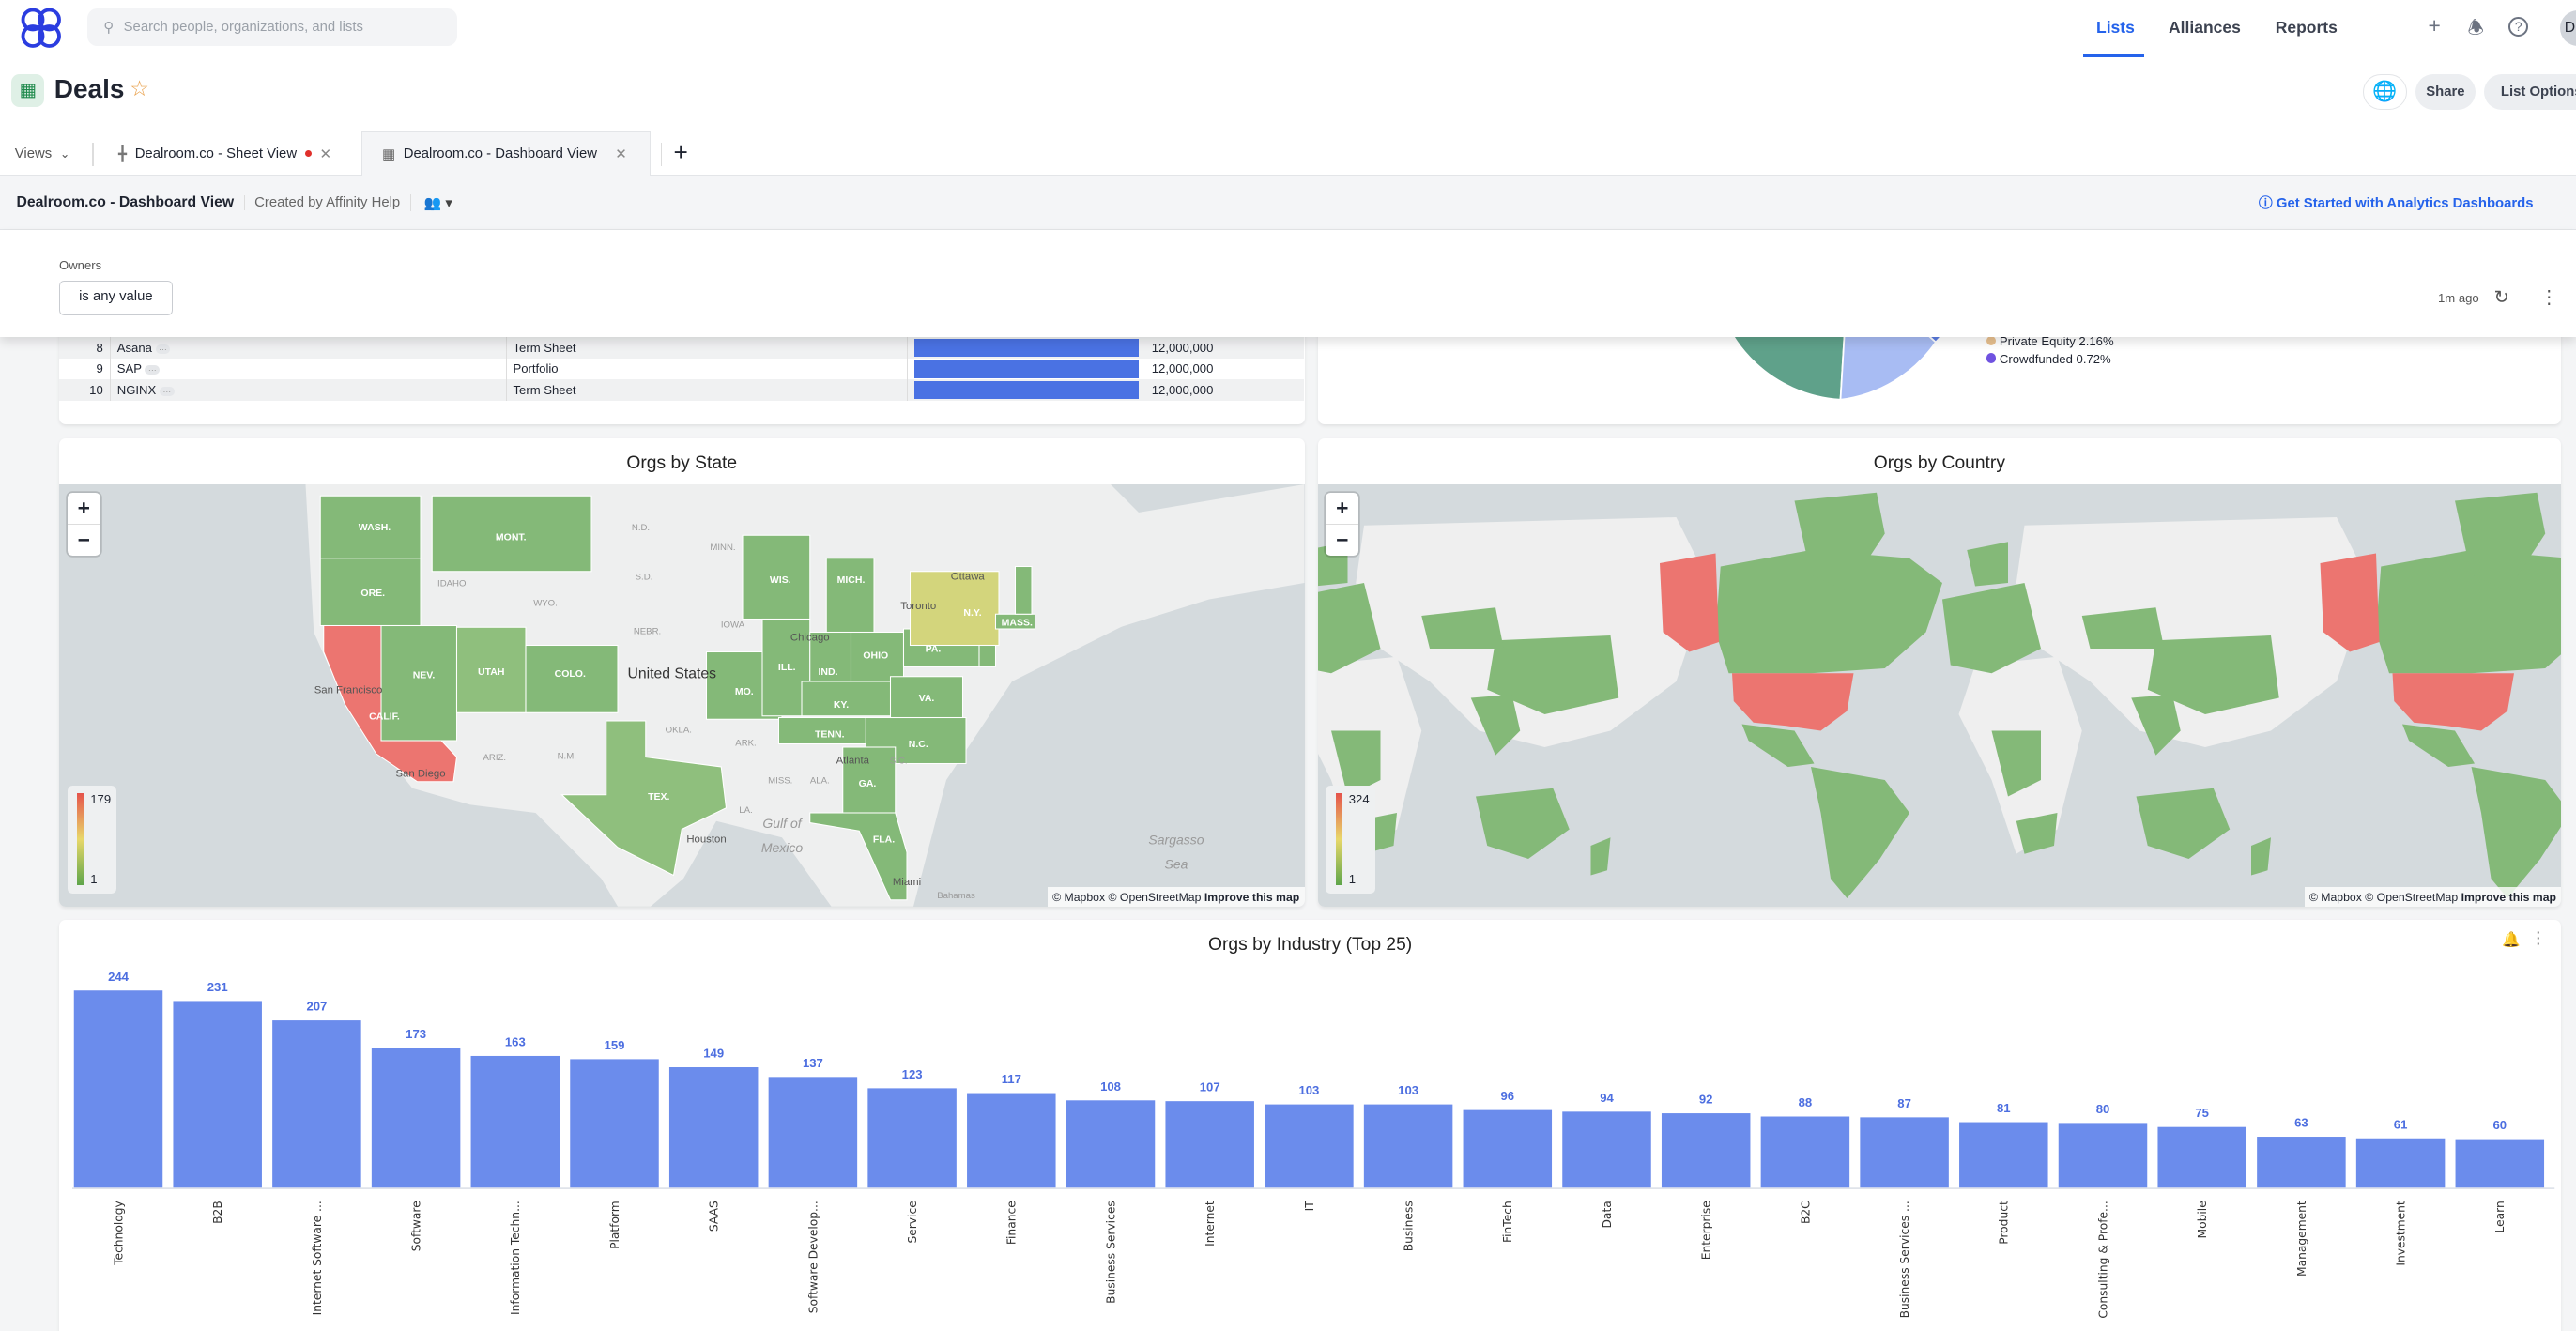  I want to click on add-view-icon: +, so click(681, 153).